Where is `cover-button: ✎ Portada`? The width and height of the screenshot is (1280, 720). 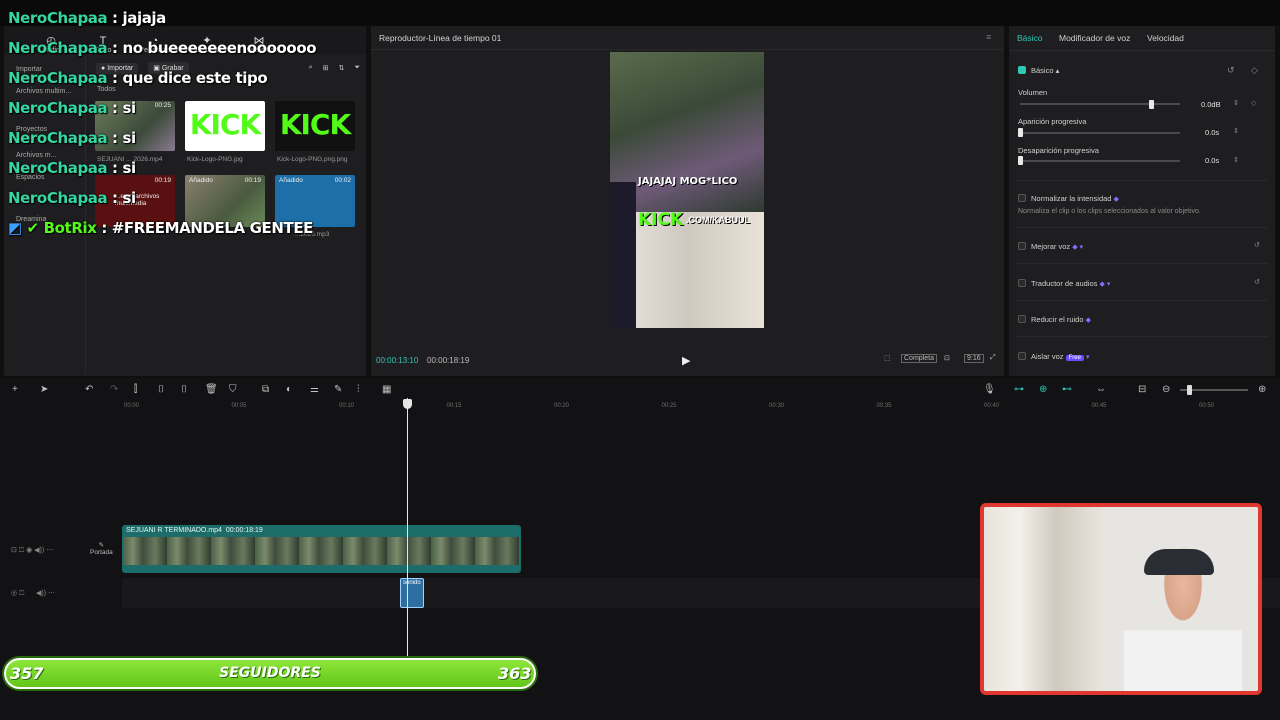
cover-button: ✎ Portada is located at coordinates (101, 548).